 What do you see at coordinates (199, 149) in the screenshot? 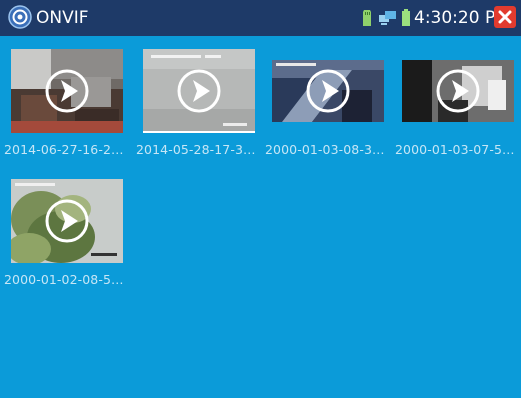
I see `video-filename: 2014-05-28-17-34-00.mp4` at bounding box center [199, 149].